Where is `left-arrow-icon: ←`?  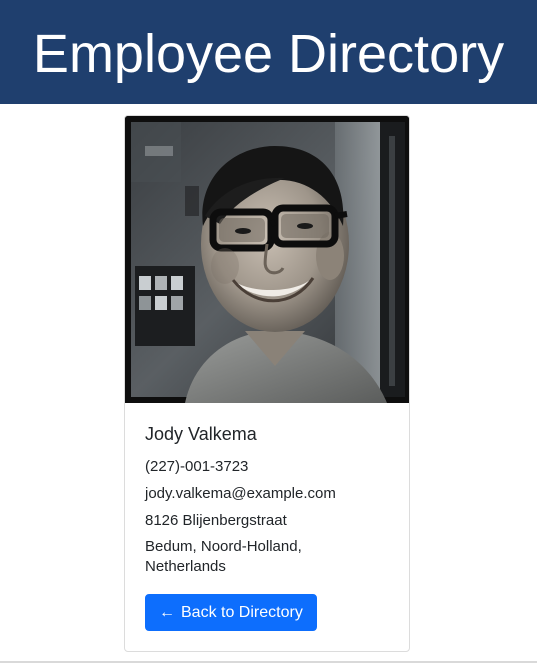
left-arrow-icon: ← is located at coordinates (167, 612).